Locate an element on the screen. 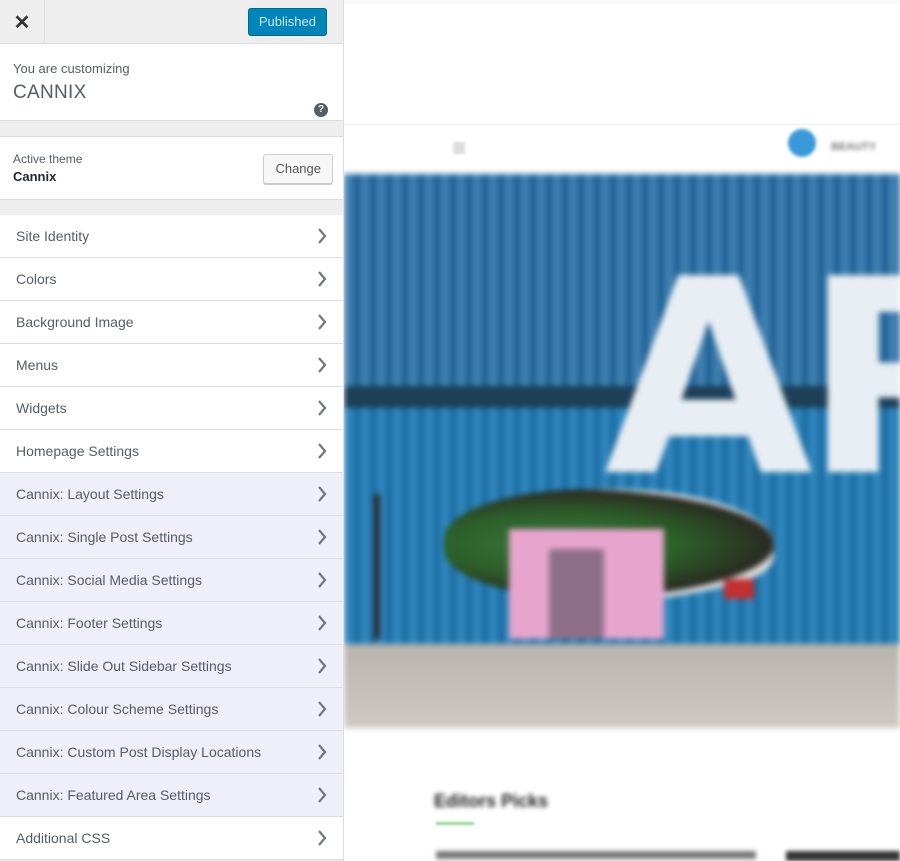  section-cannix-featured-area-settings: Cannix: Featured Area Settings is located at coordinates (171, 795).